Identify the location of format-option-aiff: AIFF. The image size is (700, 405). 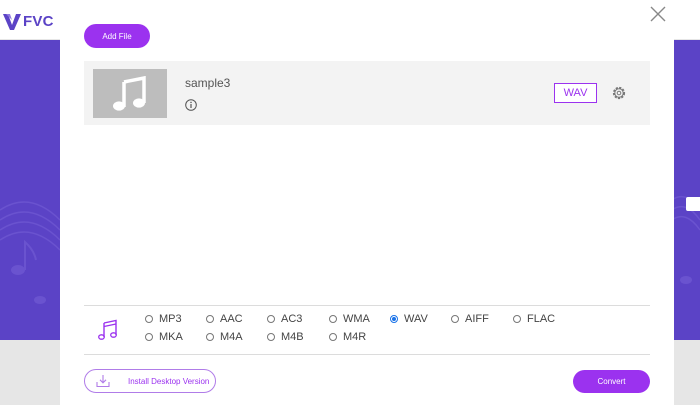
(470, 319).